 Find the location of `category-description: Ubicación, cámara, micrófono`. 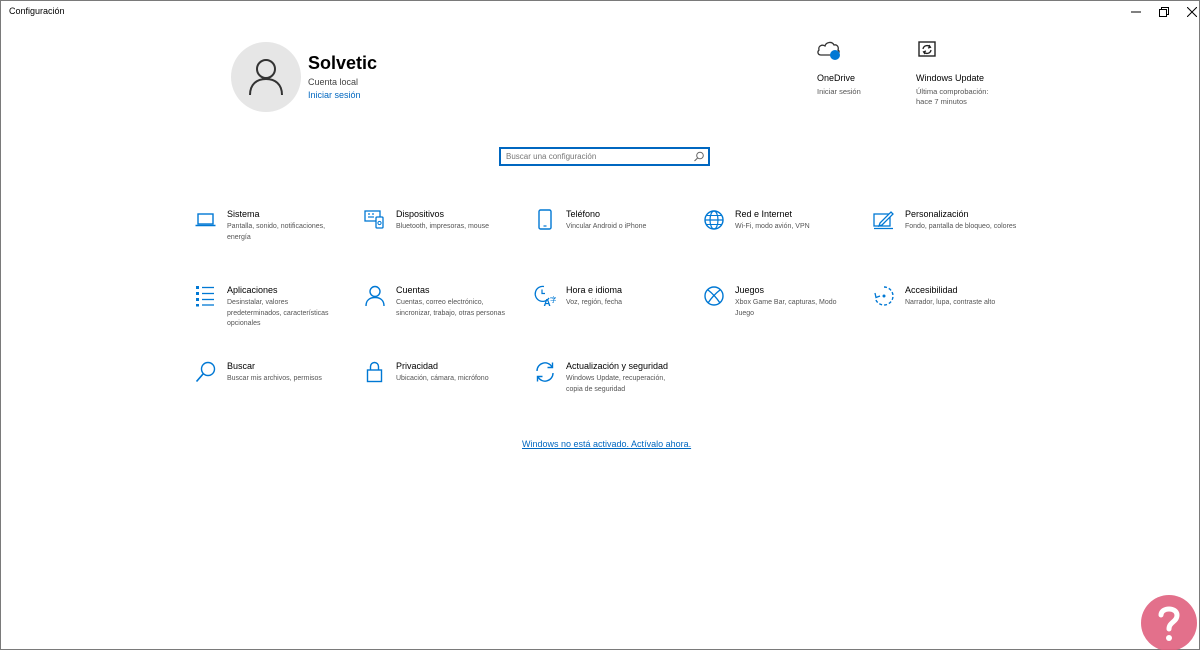

category-description: Ubicación, cámara, micrófono is located at coordinates (442, 378).